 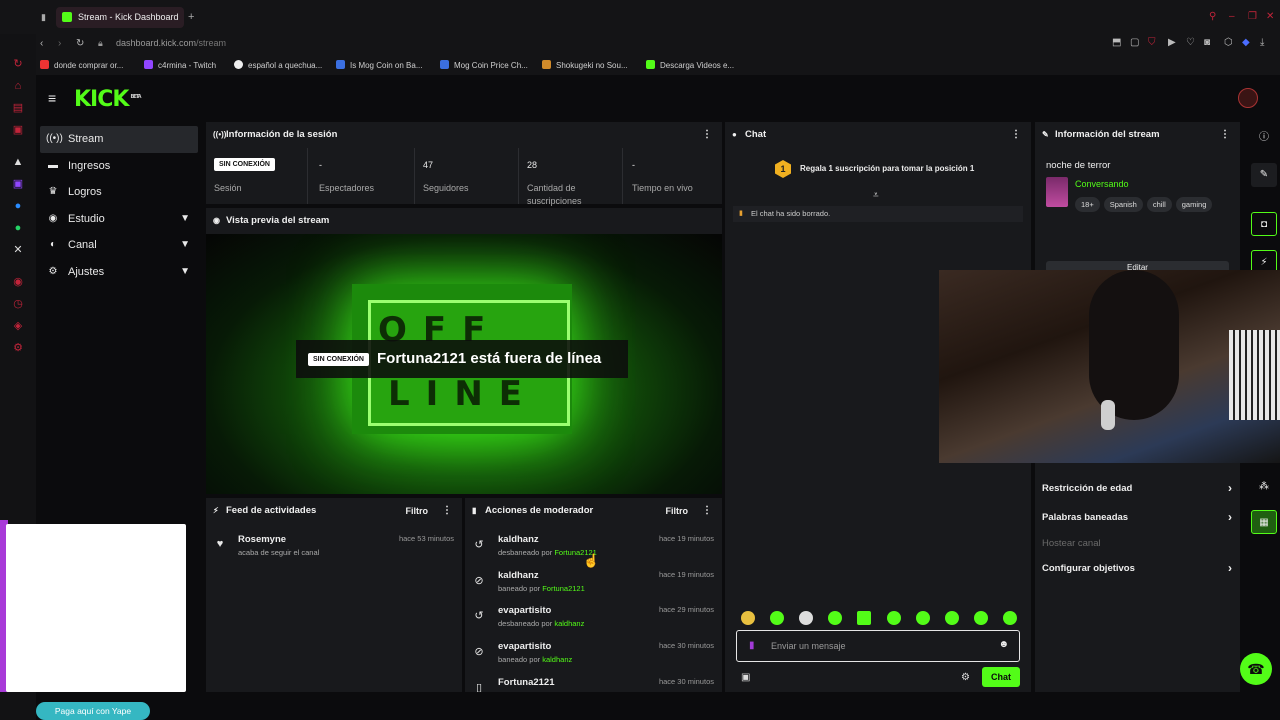 What do you see at coordinates (119, 219) in the screenshot?
I see `nav-item-estudio: ◉ Estudio ▼` at bounding box center [119, 219].